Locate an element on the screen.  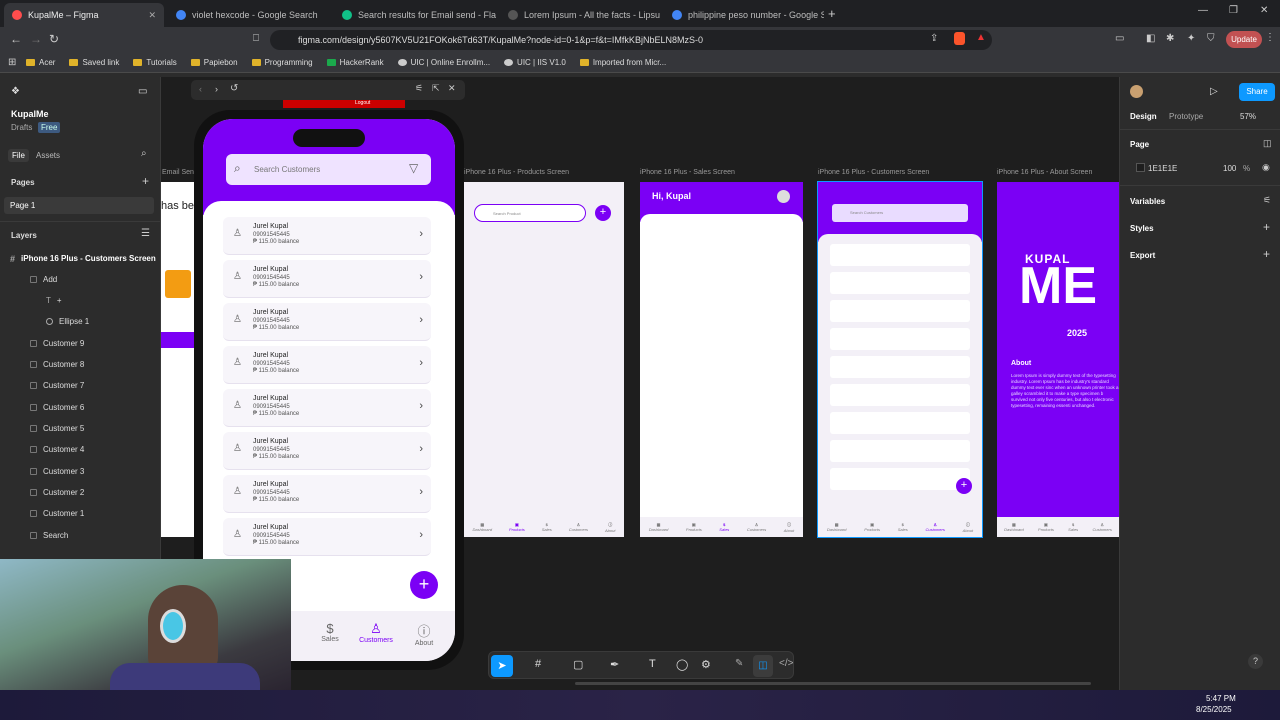
frame-title-products: iPhone 16 Plus - Products Screen is located at coordinates (516, 172).